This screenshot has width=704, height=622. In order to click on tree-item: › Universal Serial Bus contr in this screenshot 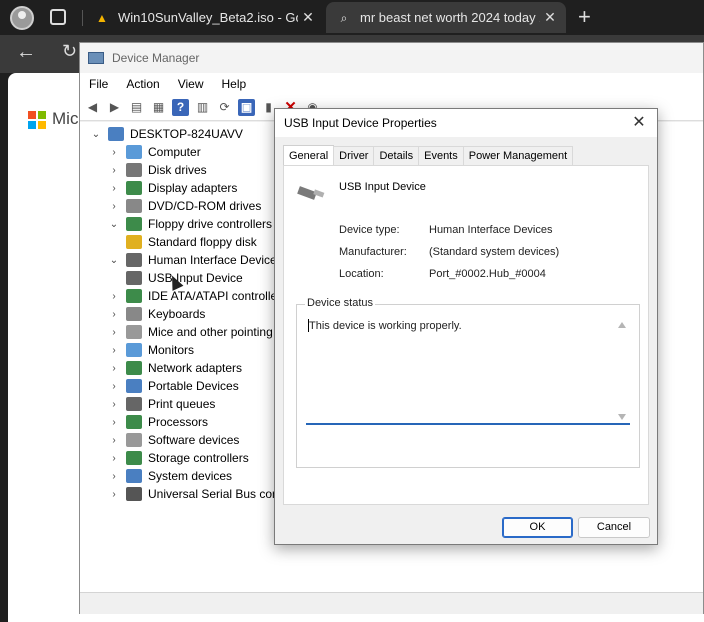, I will do `click(197, 494)`.